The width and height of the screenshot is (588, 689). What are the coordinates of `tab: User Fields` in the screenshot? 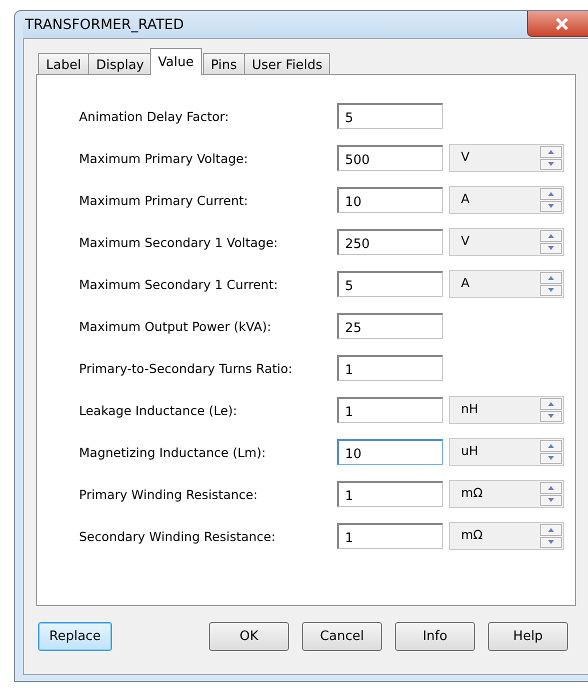 It's located at (287, 64).